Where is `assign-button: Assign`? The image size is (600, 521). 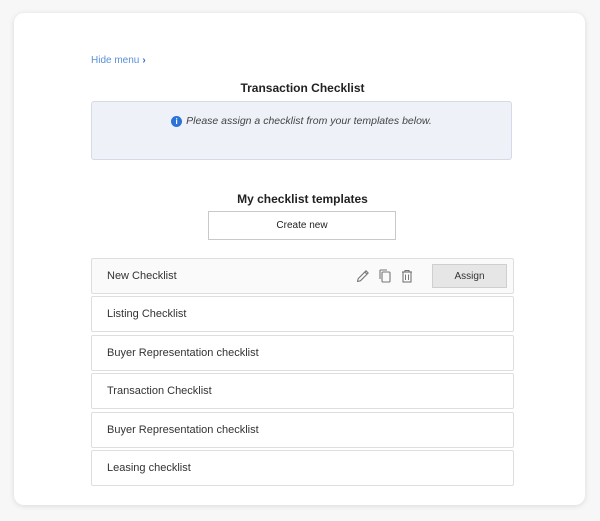
assign-button: Assign is located at coordinates (469, 276).